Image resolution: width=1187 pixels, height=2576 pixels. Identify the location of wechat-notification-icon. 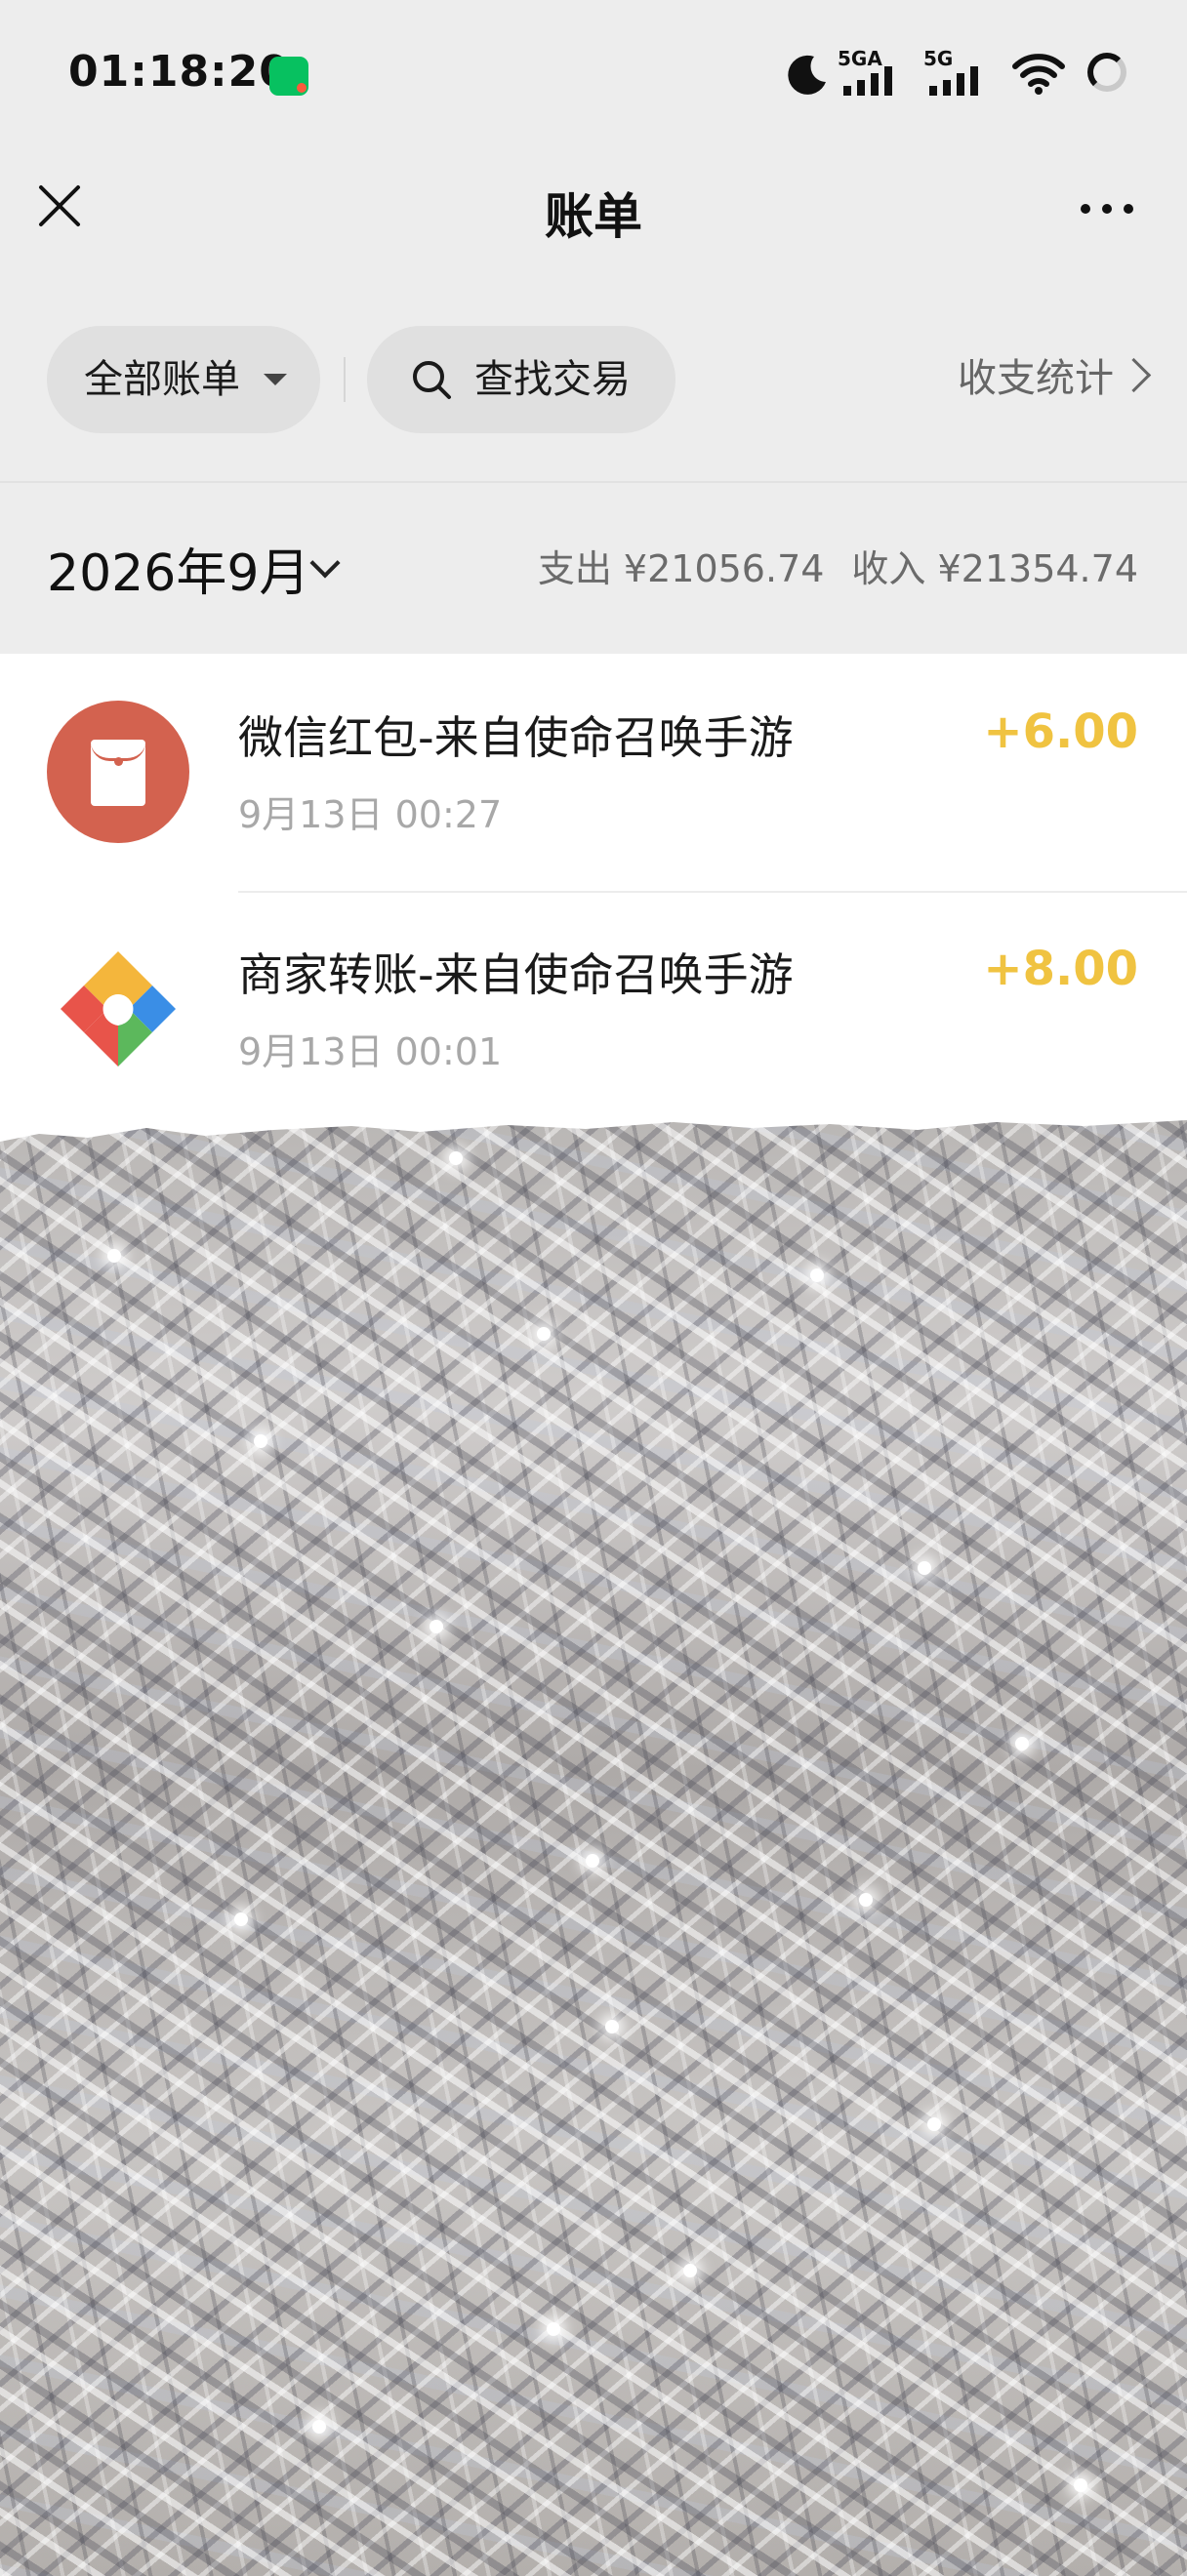
(288, 76).